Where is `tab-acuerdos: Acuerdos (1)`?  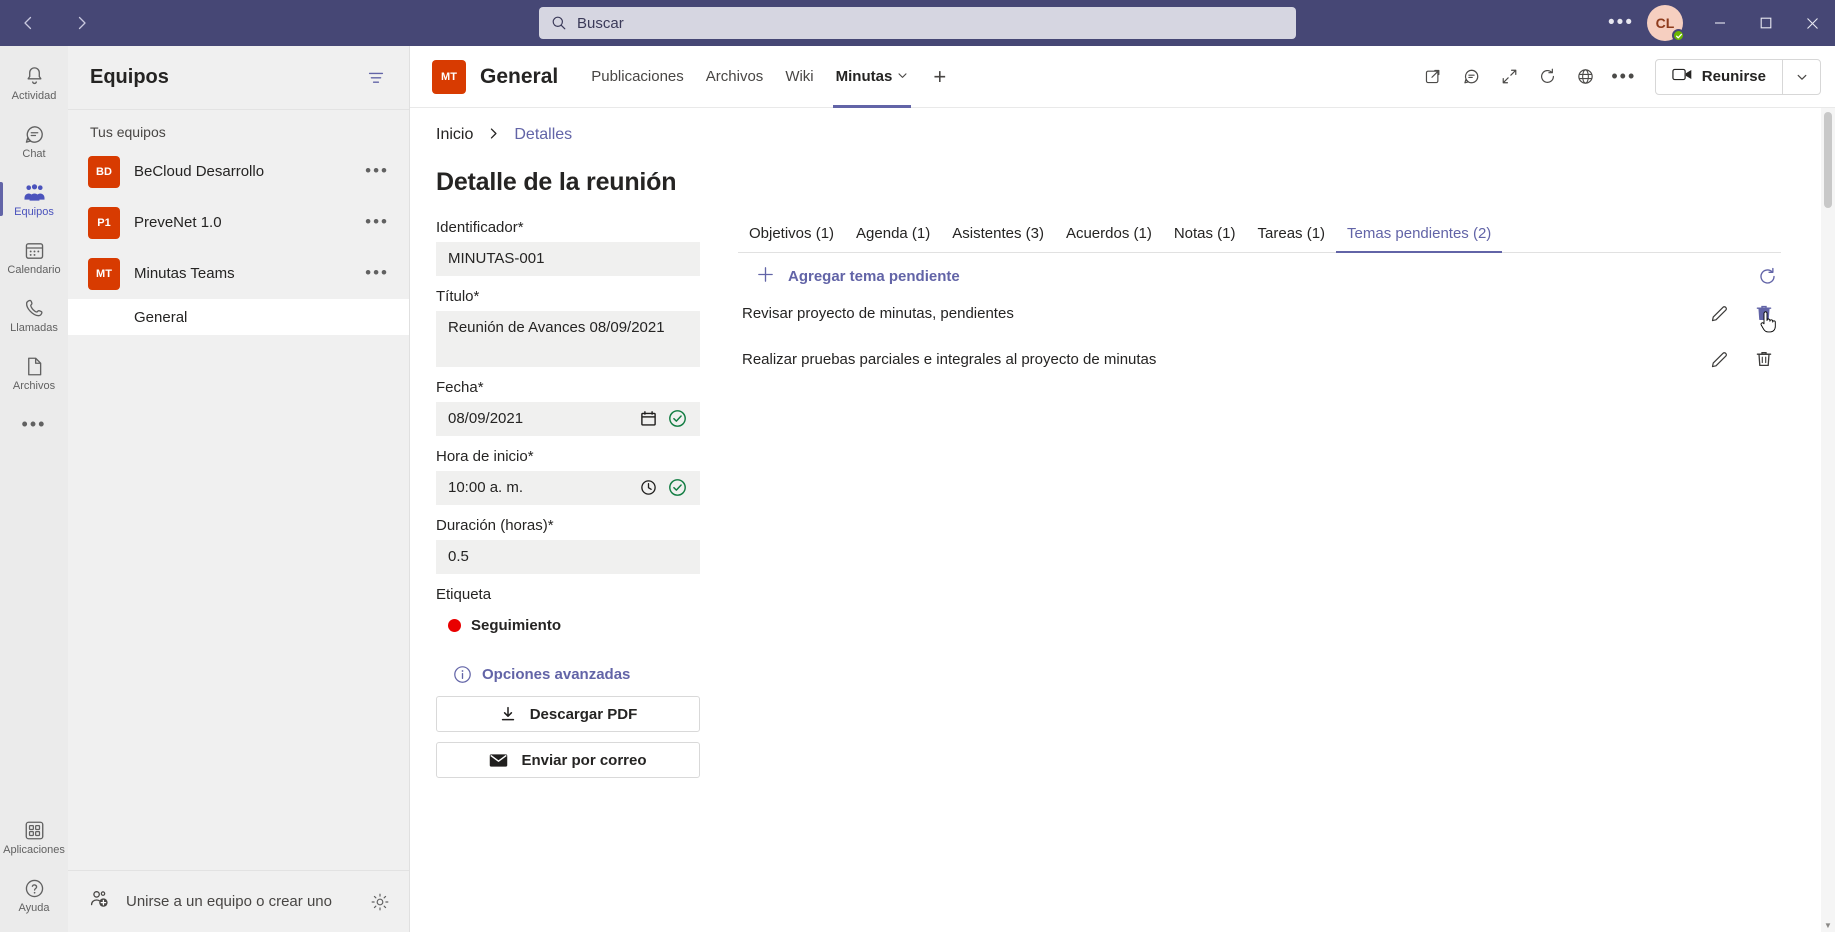 tab-acuerdos: Acuerdos (1) is located at coordinates (1109, 235).